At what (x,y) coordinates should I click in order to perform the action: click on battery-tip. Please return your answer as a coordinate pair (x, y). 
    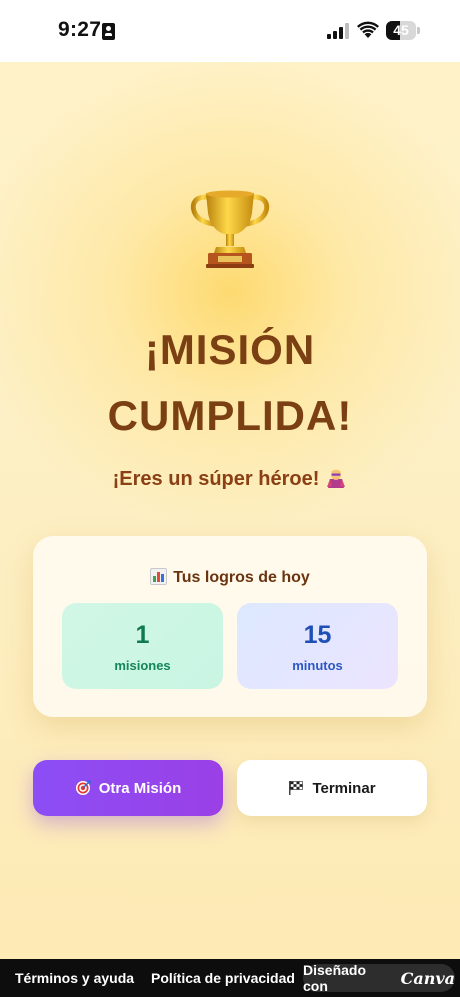
    Looking at the image, I should click on (418, 30).